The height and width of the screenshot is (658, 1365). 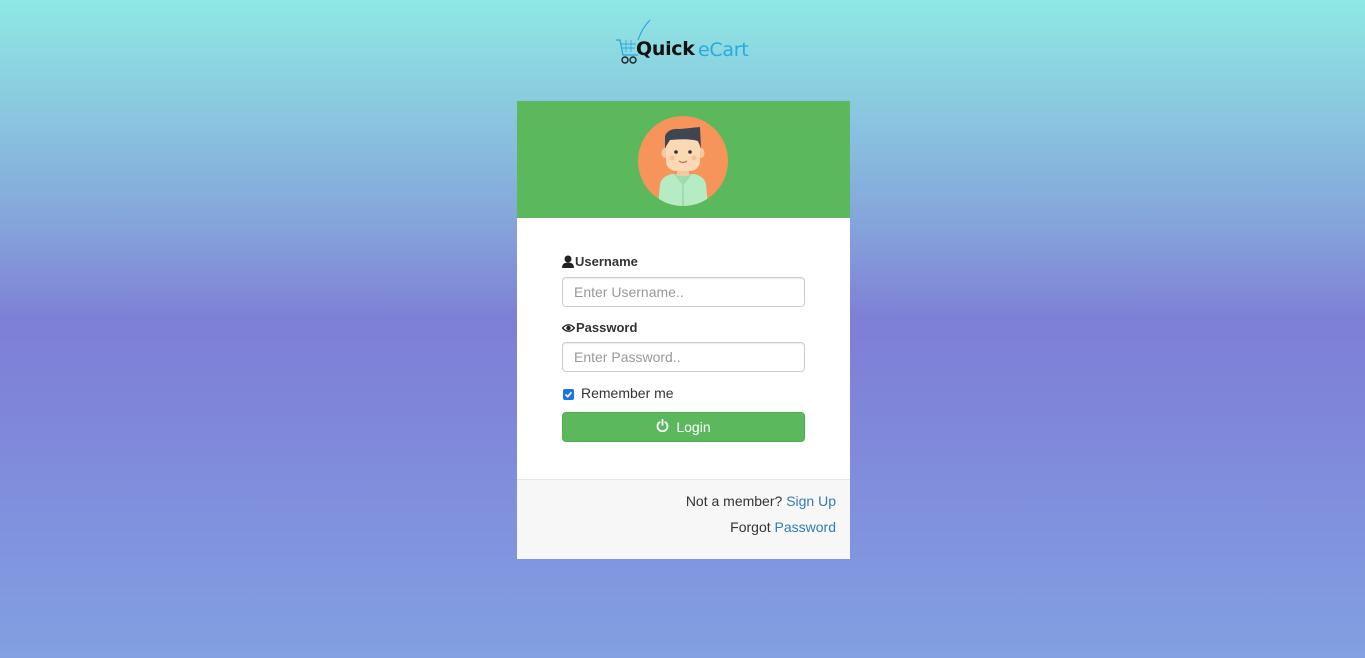 What do you see at coordinates (683, 519) in the screenshot?
I see `card-footer: Not a member? Sign Up Forgot Password` at bounding box center [683, 519].